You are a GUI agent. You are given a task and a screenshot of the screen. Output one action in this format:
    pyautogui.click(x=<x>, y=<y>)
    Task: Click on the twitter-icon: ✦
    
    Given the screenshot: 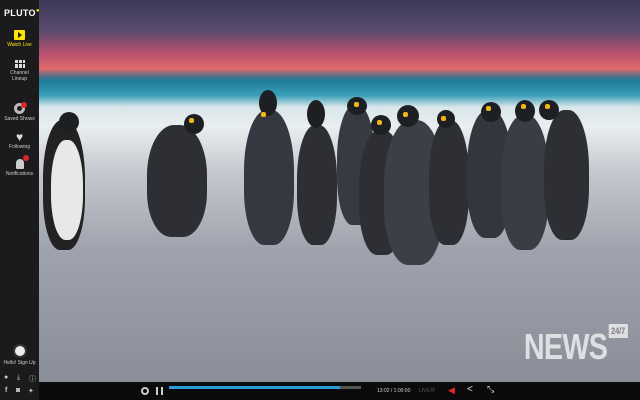 What is the action you would take?
    pyautogui.click(x=31, y=391)
    